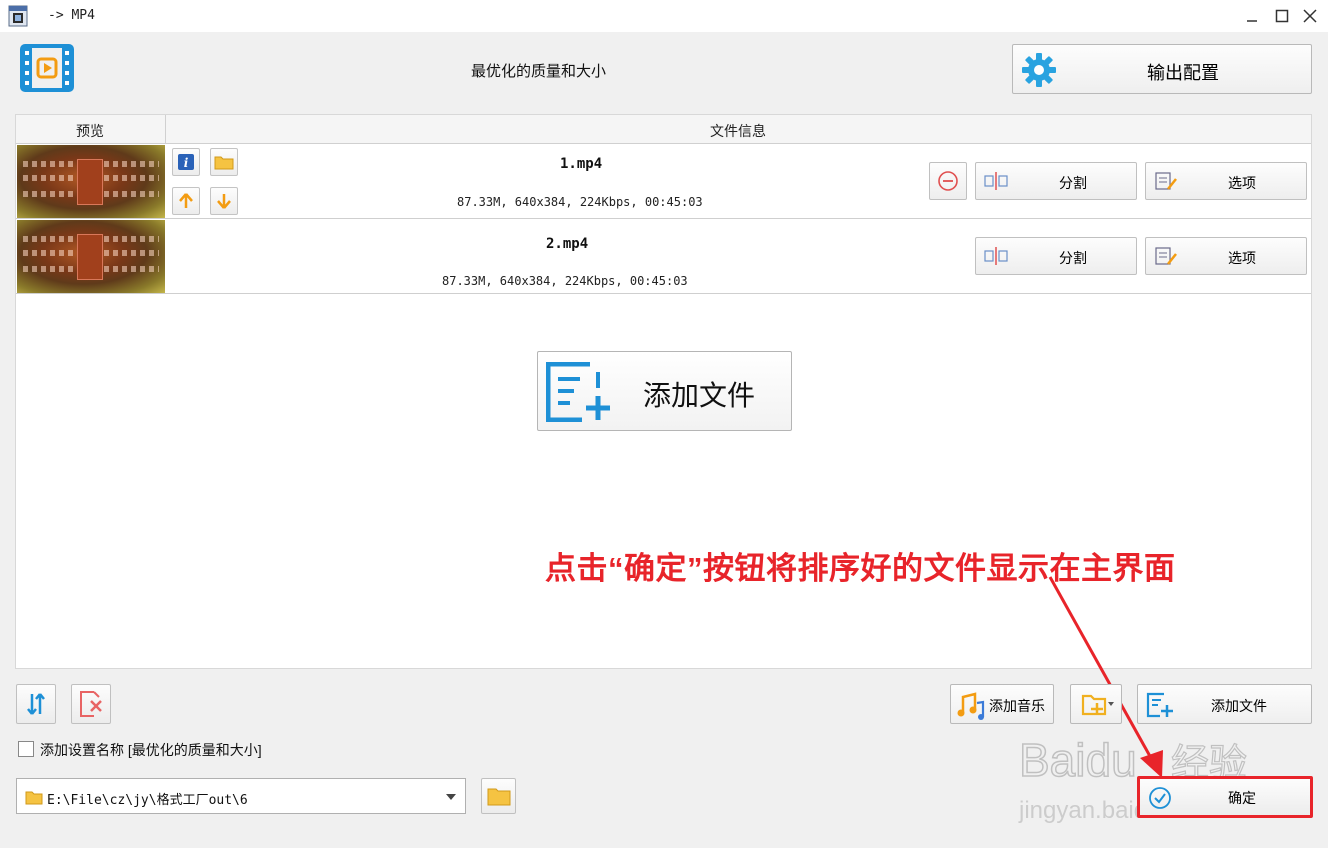 This screenshot has height=848, width=1328. Describe the element at coordinates (1039, 70) in the screenshot. I see `gear-icon` at that location.